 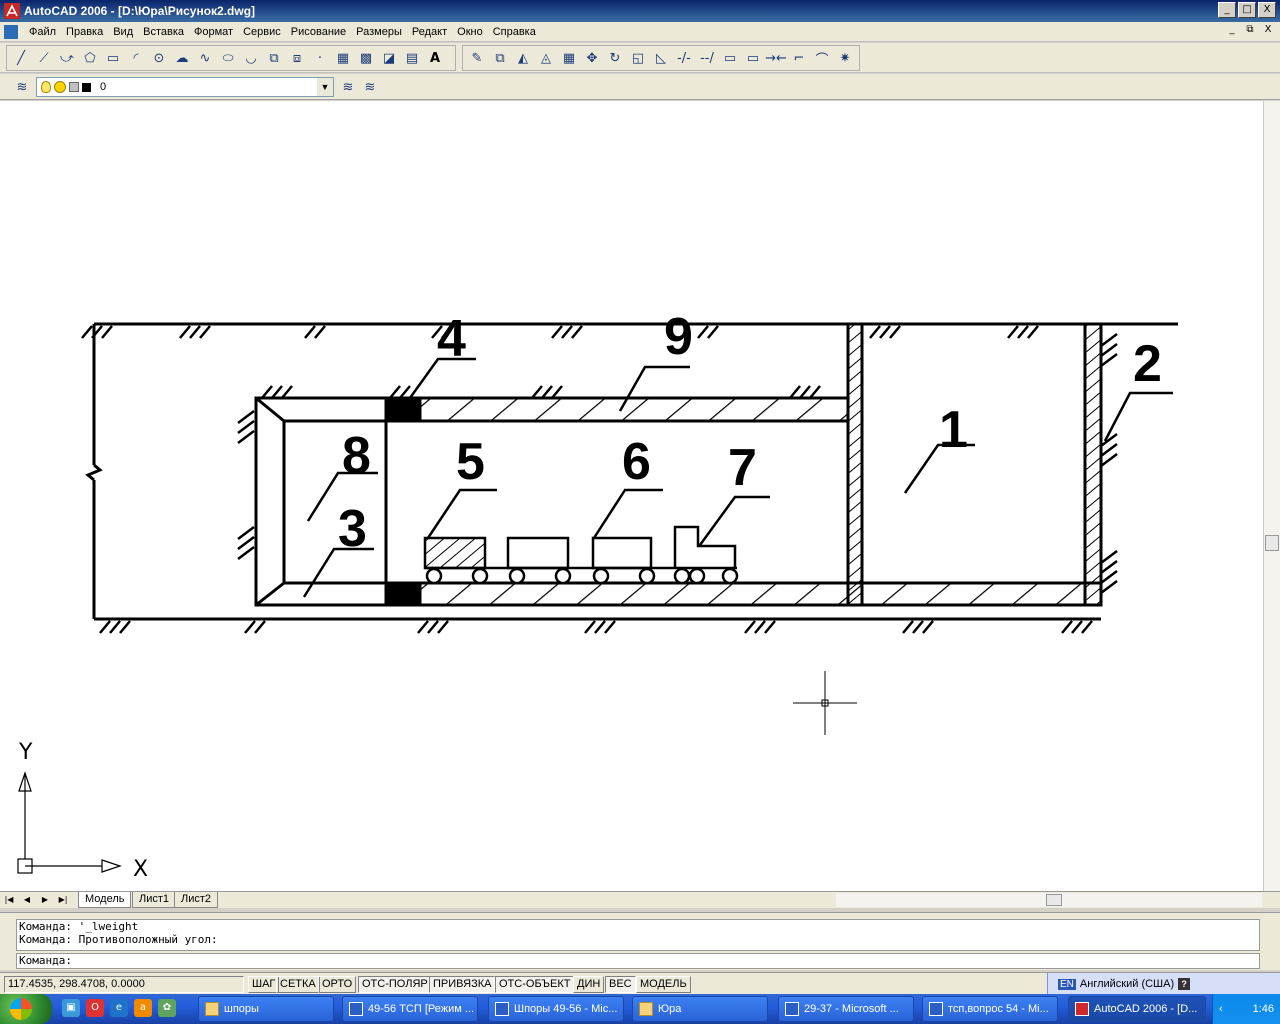 What do you see at coordinates (264, 984) in the screenshot?
I see `snap-toggle: ШАГ` at bounding box center [264, 984].